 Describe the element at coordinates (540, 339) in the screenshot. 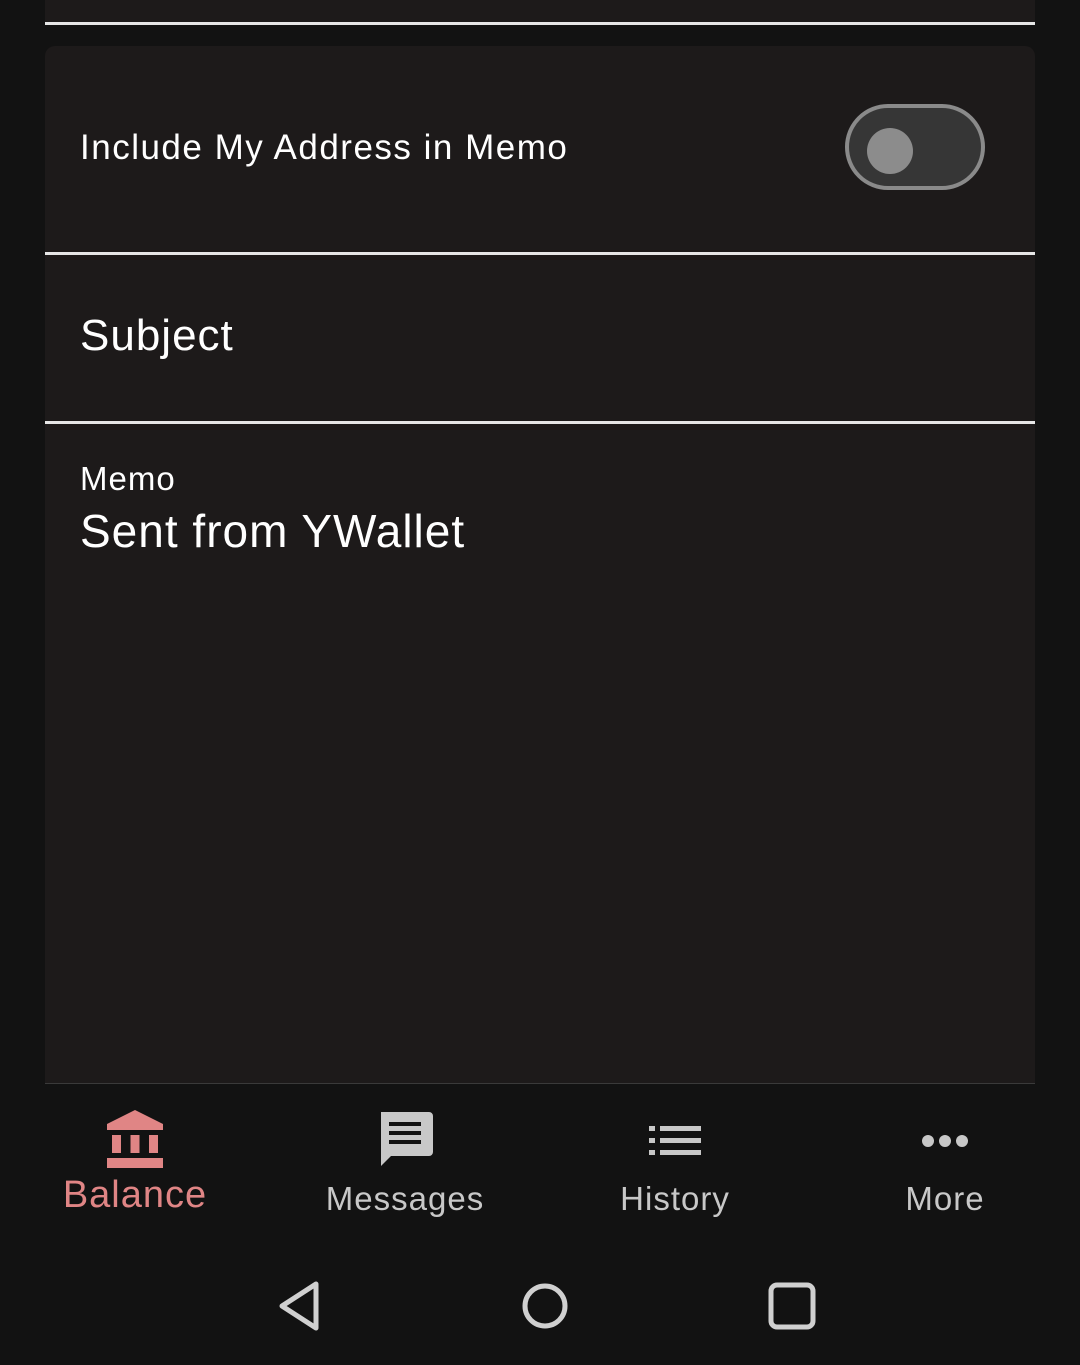

I see `subject-field: Subject` at that location.